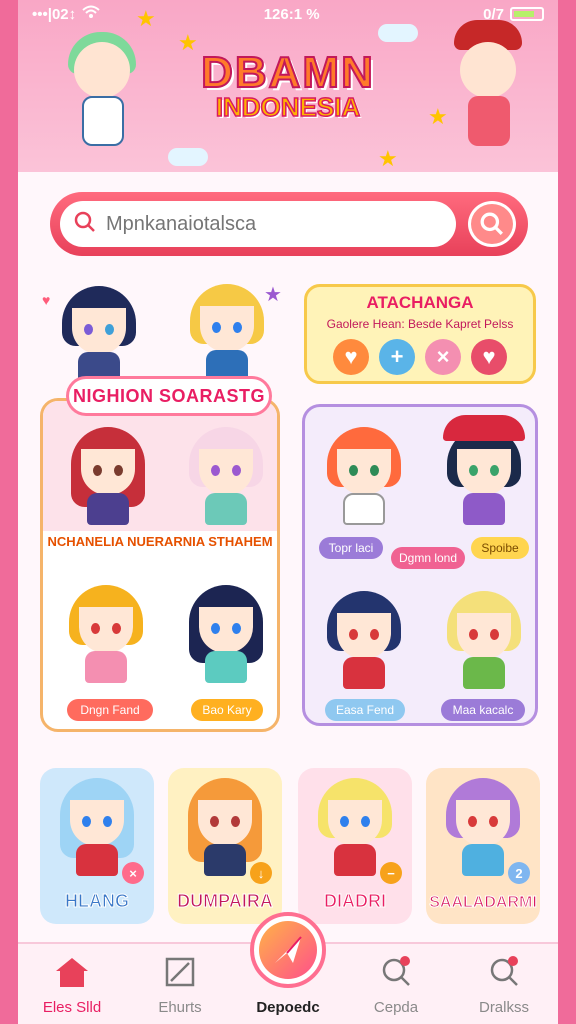 The width and height of the screenshot is (576, 1024). What do you see at coordinates (91, 14) in the screenshot?
I see `wifi-icon` at bounding box center [91, 14].